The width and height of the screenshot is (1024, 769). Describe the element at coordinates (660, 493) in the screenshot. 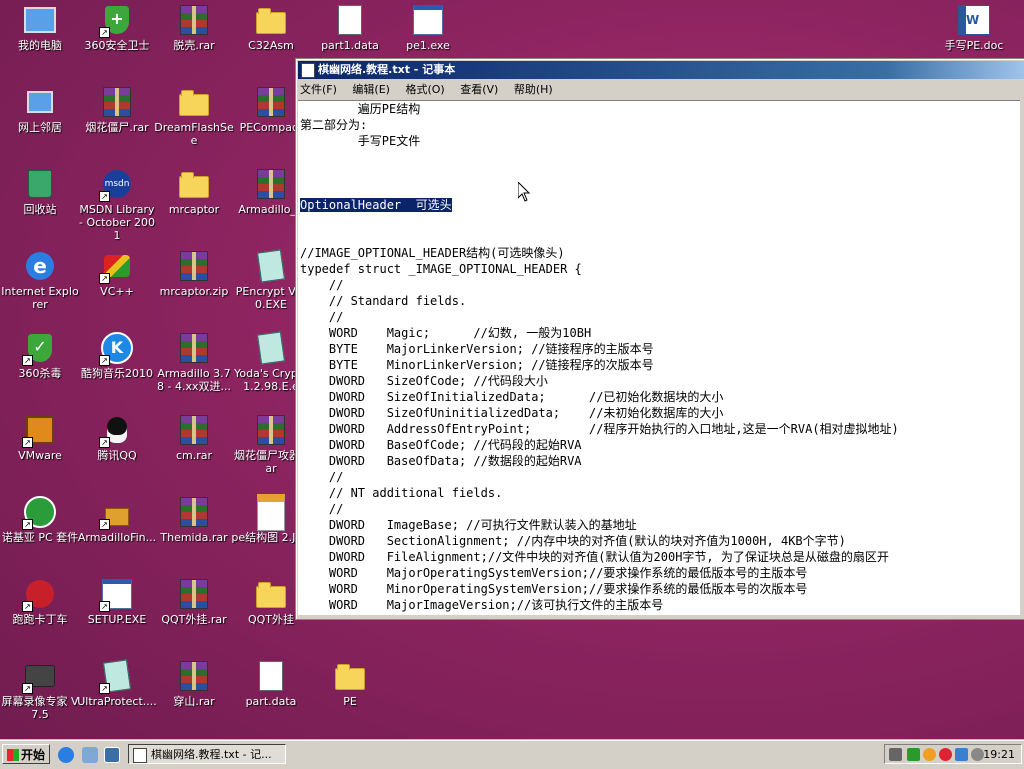

I see `text-line: // NT additional fields.` at that location.